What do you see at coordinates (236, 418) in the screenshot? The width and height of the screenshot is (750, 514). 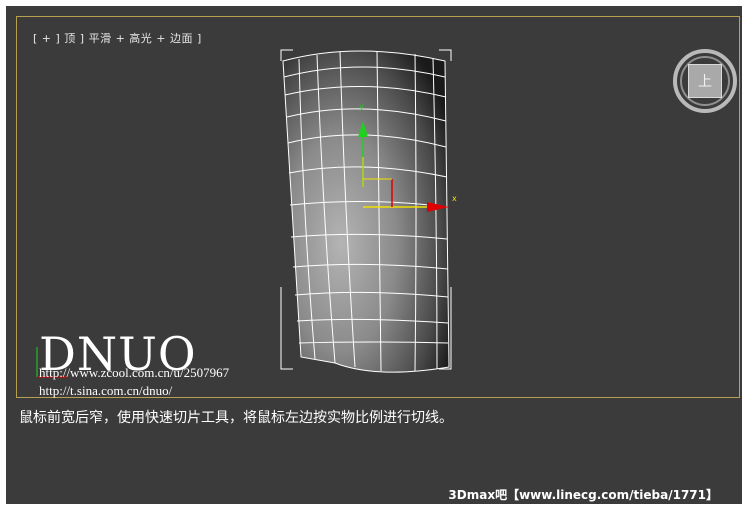 I see `tutorial-caption: 鼠标前宽后窄，使用快速切片工具，将鼠标左边按实物比例进行切线。` at bounding box center [236, 418].